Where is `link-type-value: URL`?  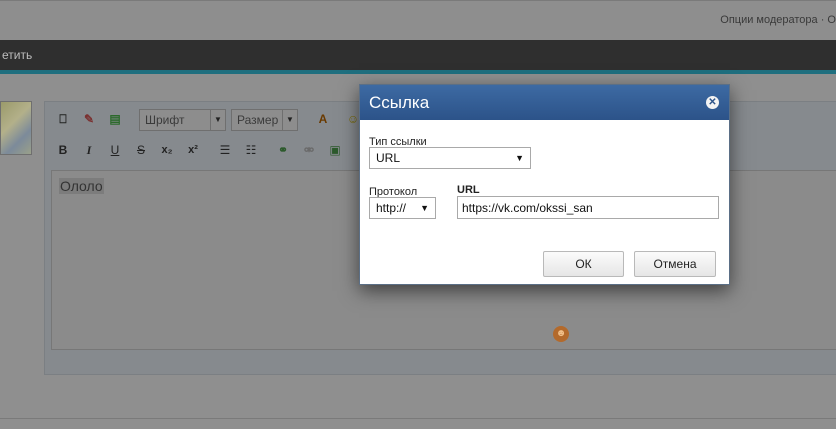
link-type-value: URL is located at coordinates (388, 158).